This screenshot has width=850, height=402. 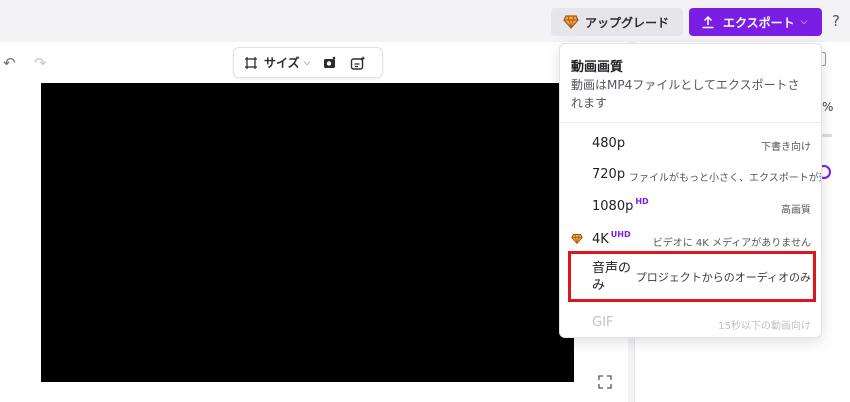 What do you see at coordinates (708, 22) in the screenshot?
I see `upload-icon` at bounding box center [708, 22].